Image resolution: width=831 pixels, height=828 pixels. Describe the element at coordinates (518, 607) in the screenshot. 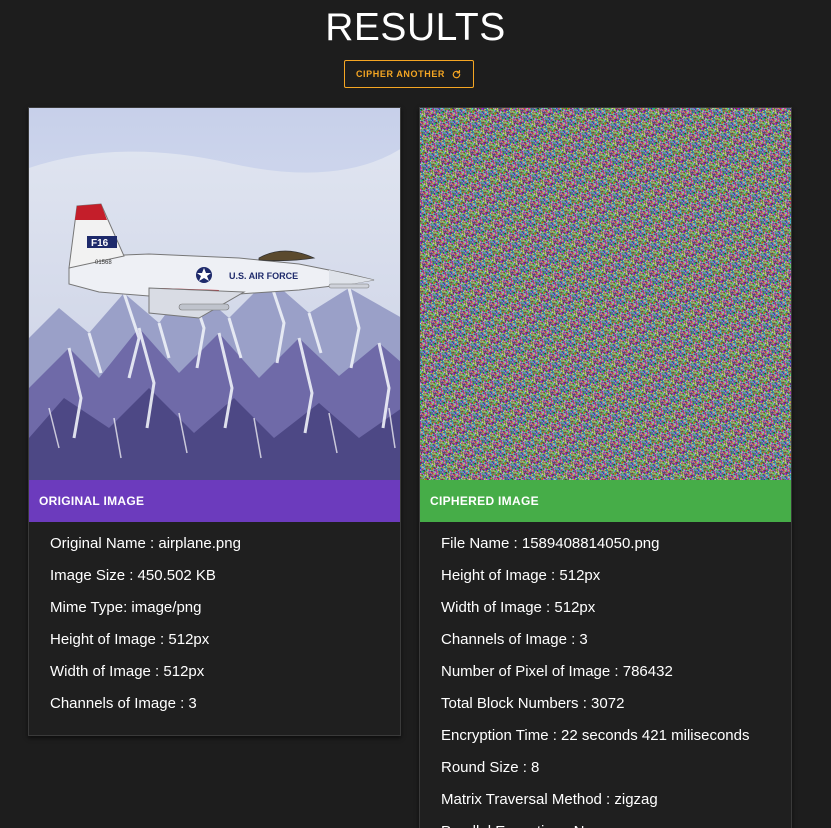

I see `ciphered-width: Width of Image : 512px` at that location.